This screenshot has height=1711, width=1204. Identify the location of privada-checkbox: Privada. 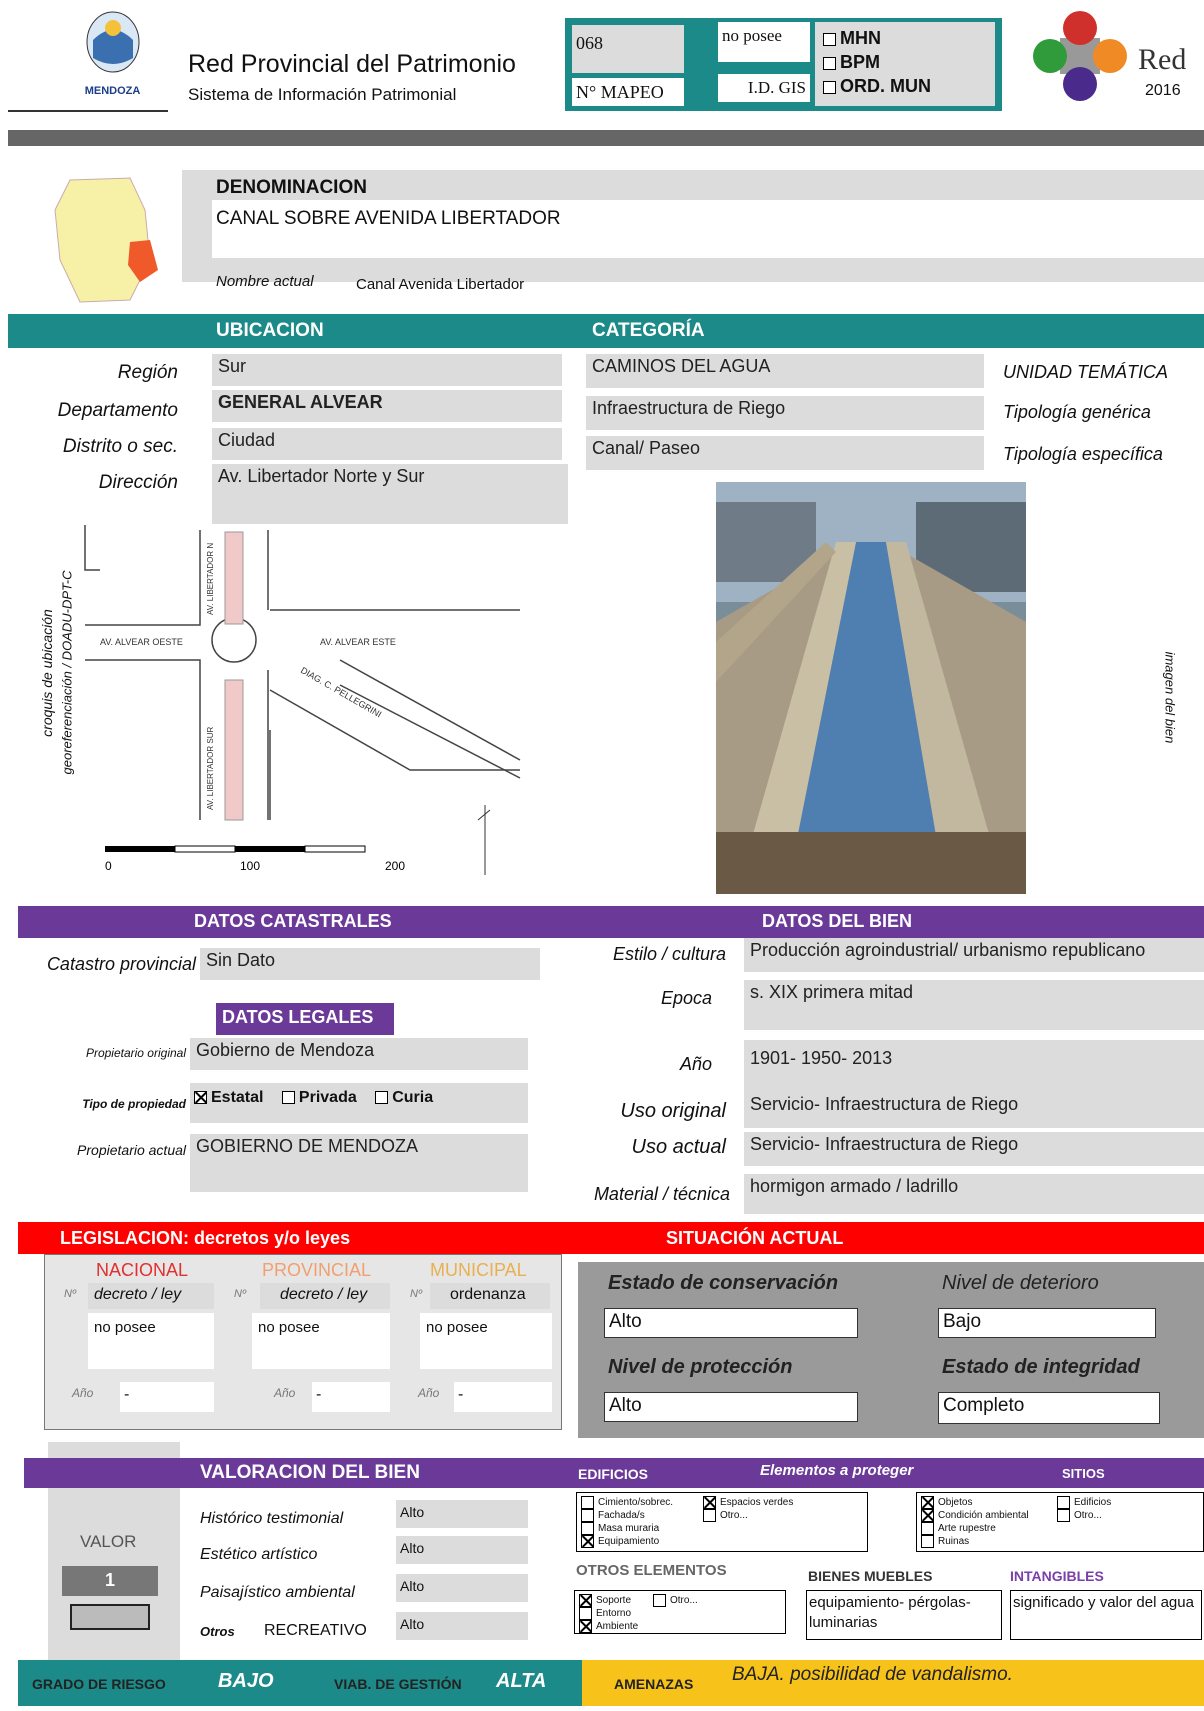
(319, 1097).